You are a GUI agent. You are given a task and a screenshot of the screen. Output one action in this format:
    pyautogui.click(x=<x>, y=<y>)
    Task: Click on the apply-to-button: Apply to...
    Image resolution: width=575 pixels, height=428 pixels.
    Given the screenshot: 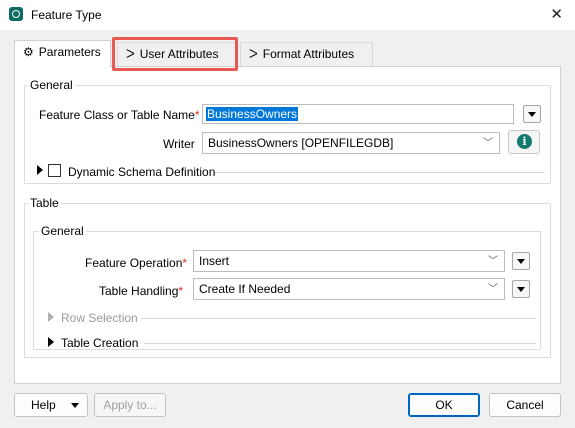 What is the action you would take?
    pyautogui.click(x=130, y=405)
    